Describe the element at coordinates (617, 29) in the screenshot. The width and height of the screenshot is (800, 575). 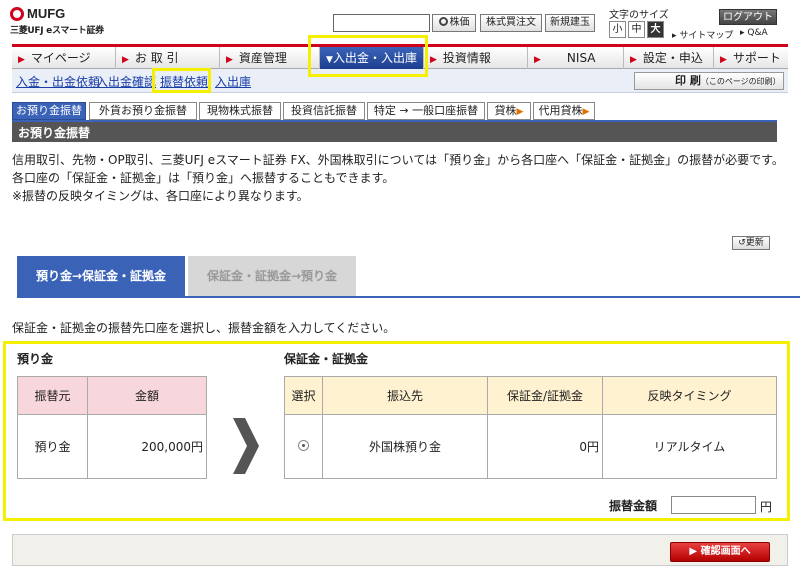
I see `font-small-button: 小` at that location.